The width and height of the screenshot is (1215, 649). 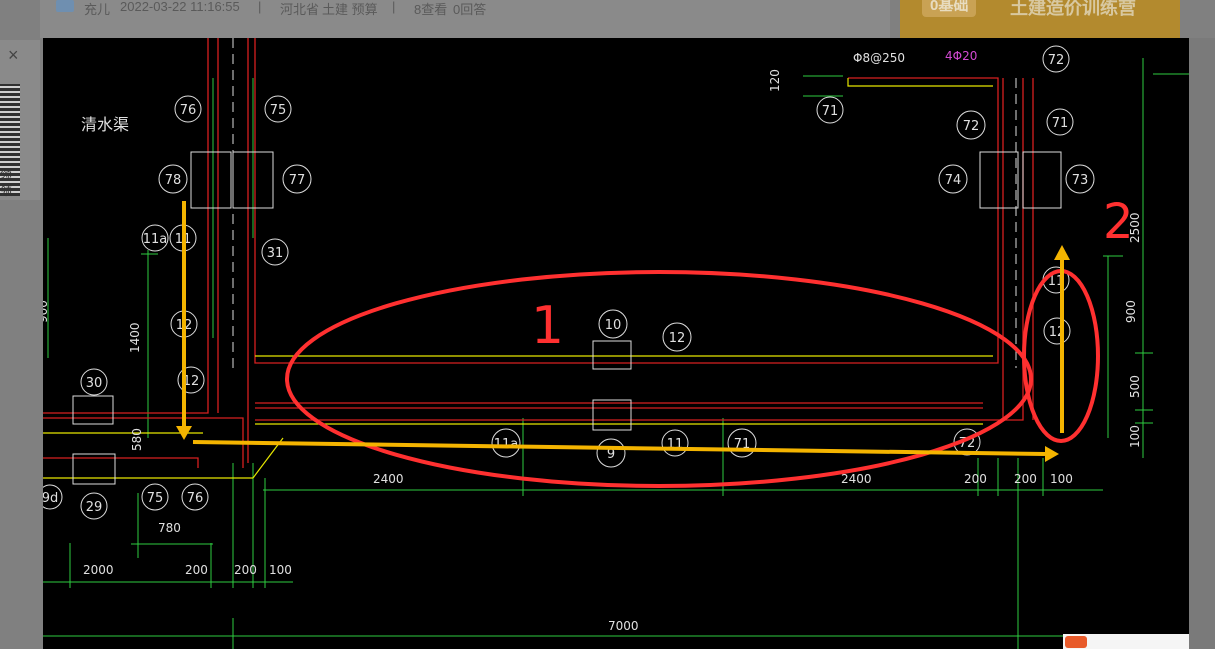 What do you see at coordinates (13, 55) in the screenshot?
I see `close-icon: ×` at bounding box center [13, 55].